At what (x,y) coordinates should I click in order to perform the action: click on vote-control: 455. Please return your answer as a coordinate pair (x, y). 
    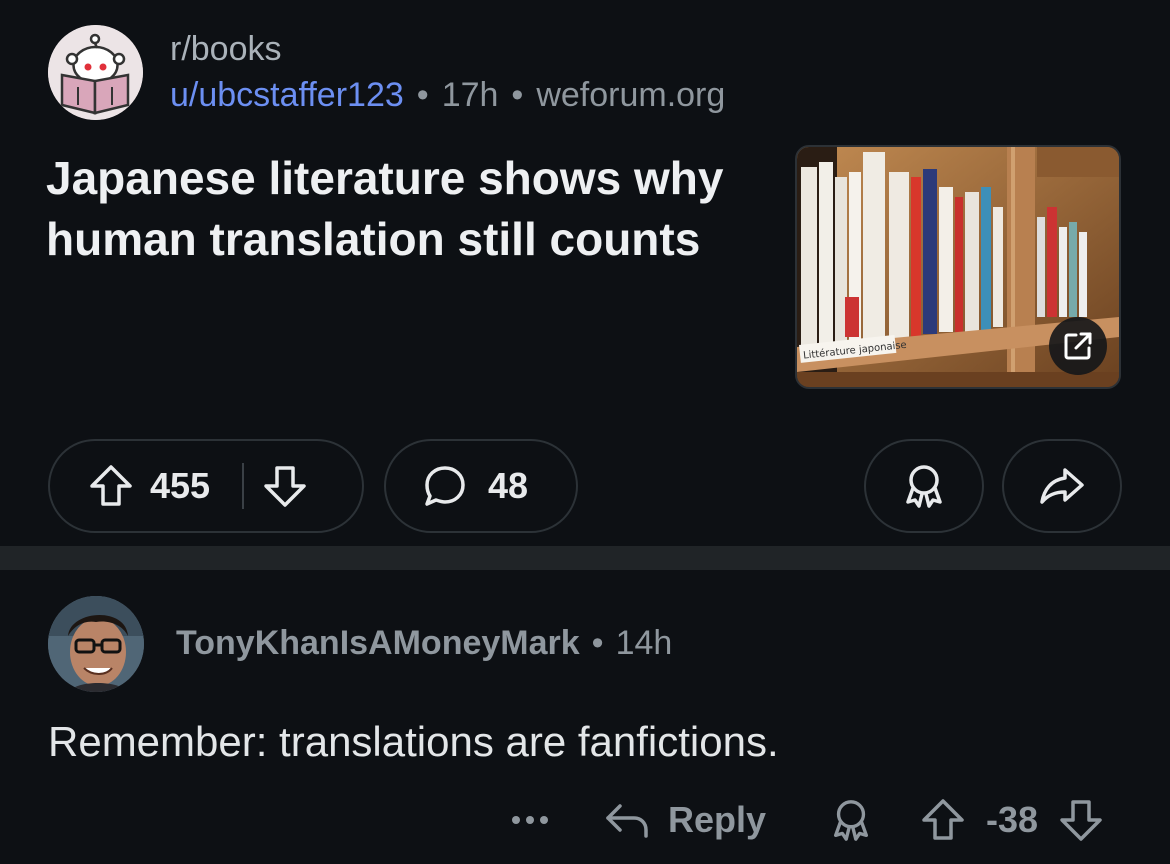
    Looking at the image, I should click on (206, 486).